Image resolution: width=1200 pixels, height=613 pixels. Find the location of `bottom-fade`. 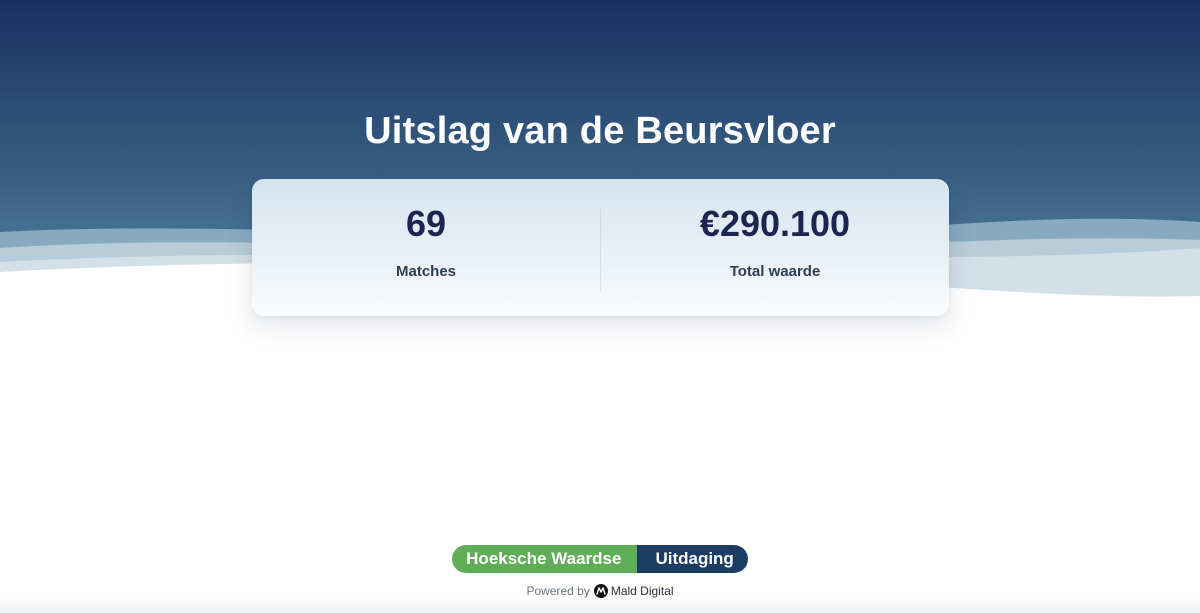

bottom-fade is located at coordinates (600, 605).